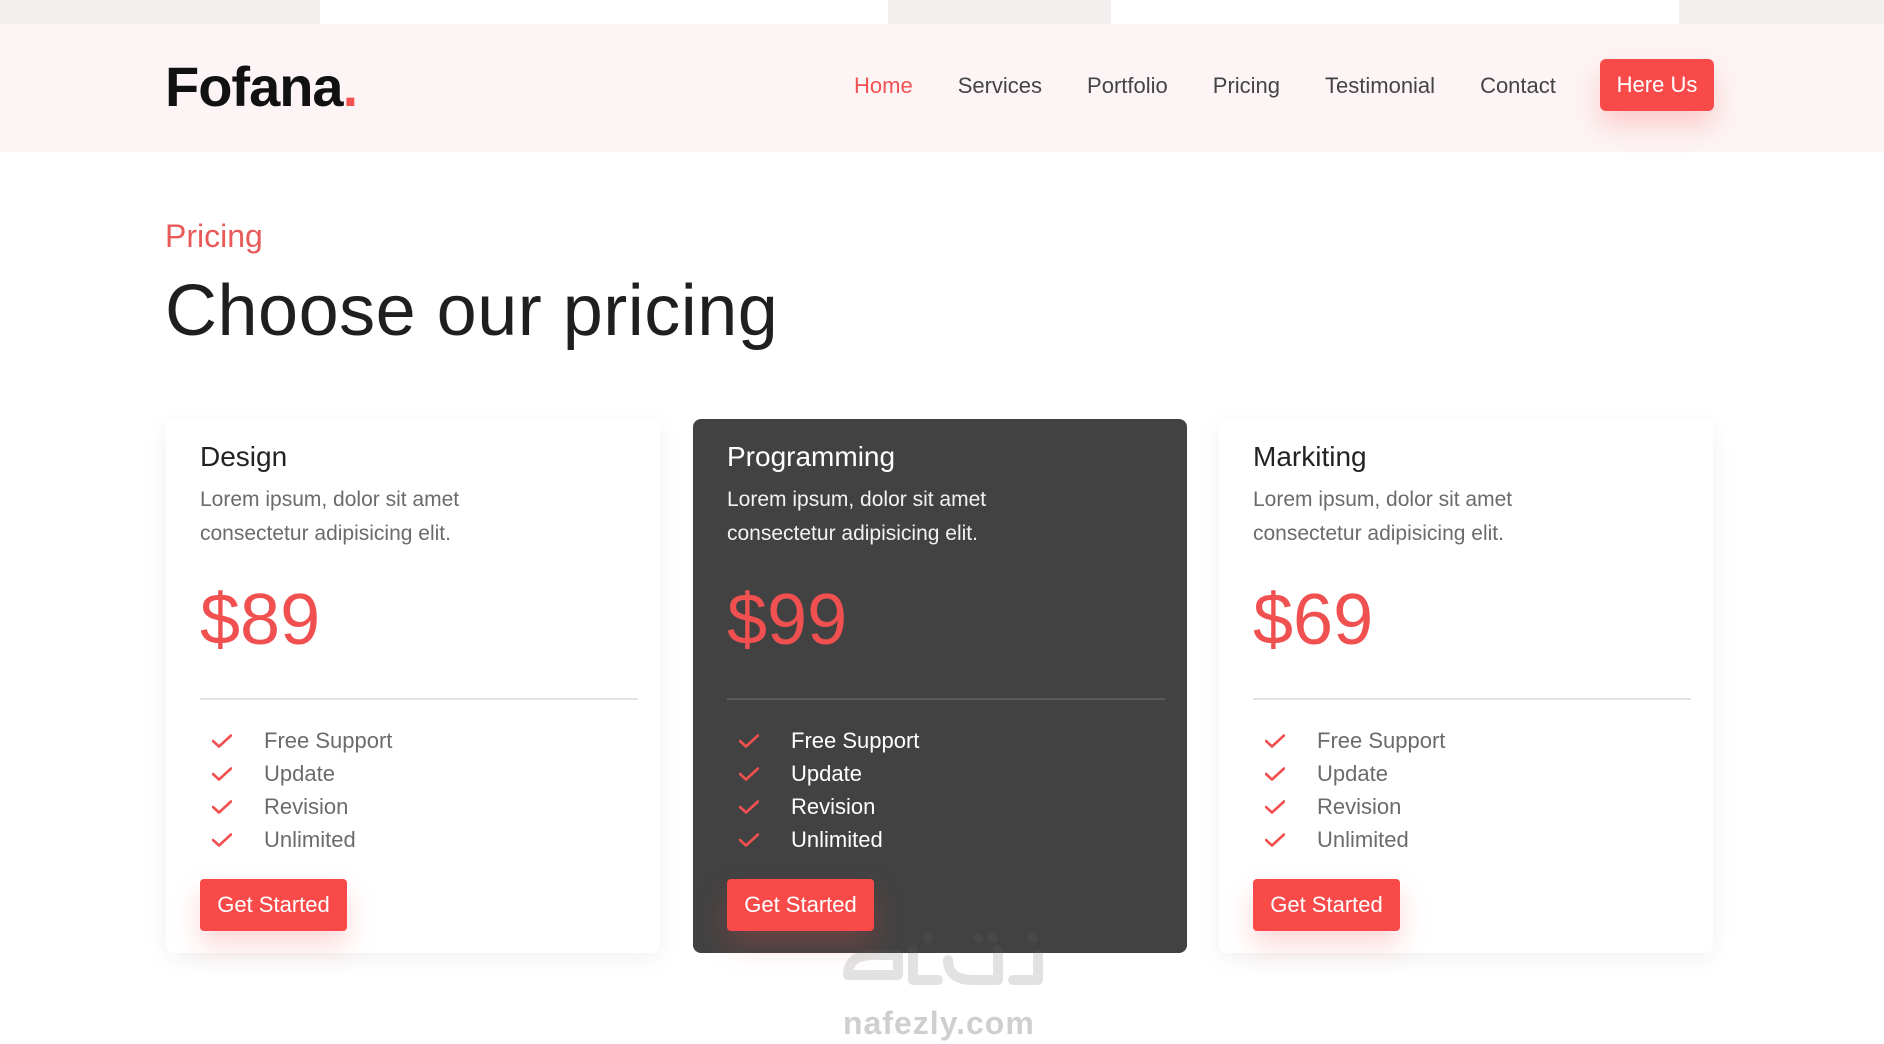 This screenshot has height=1044, width=1884. Describe the element at coordinates (787, 620) in the screenshot. I see `plan-price: $99` at that location.